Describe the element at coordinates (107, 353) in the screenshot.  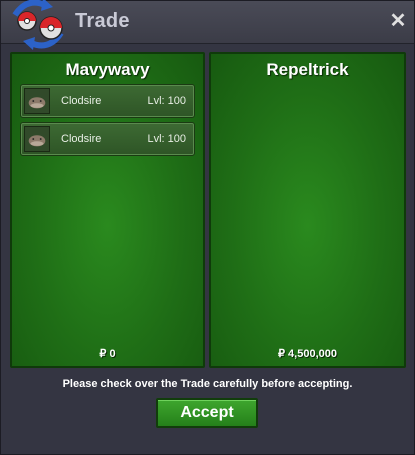
I see `money-offer: ₽ 0` at that location.